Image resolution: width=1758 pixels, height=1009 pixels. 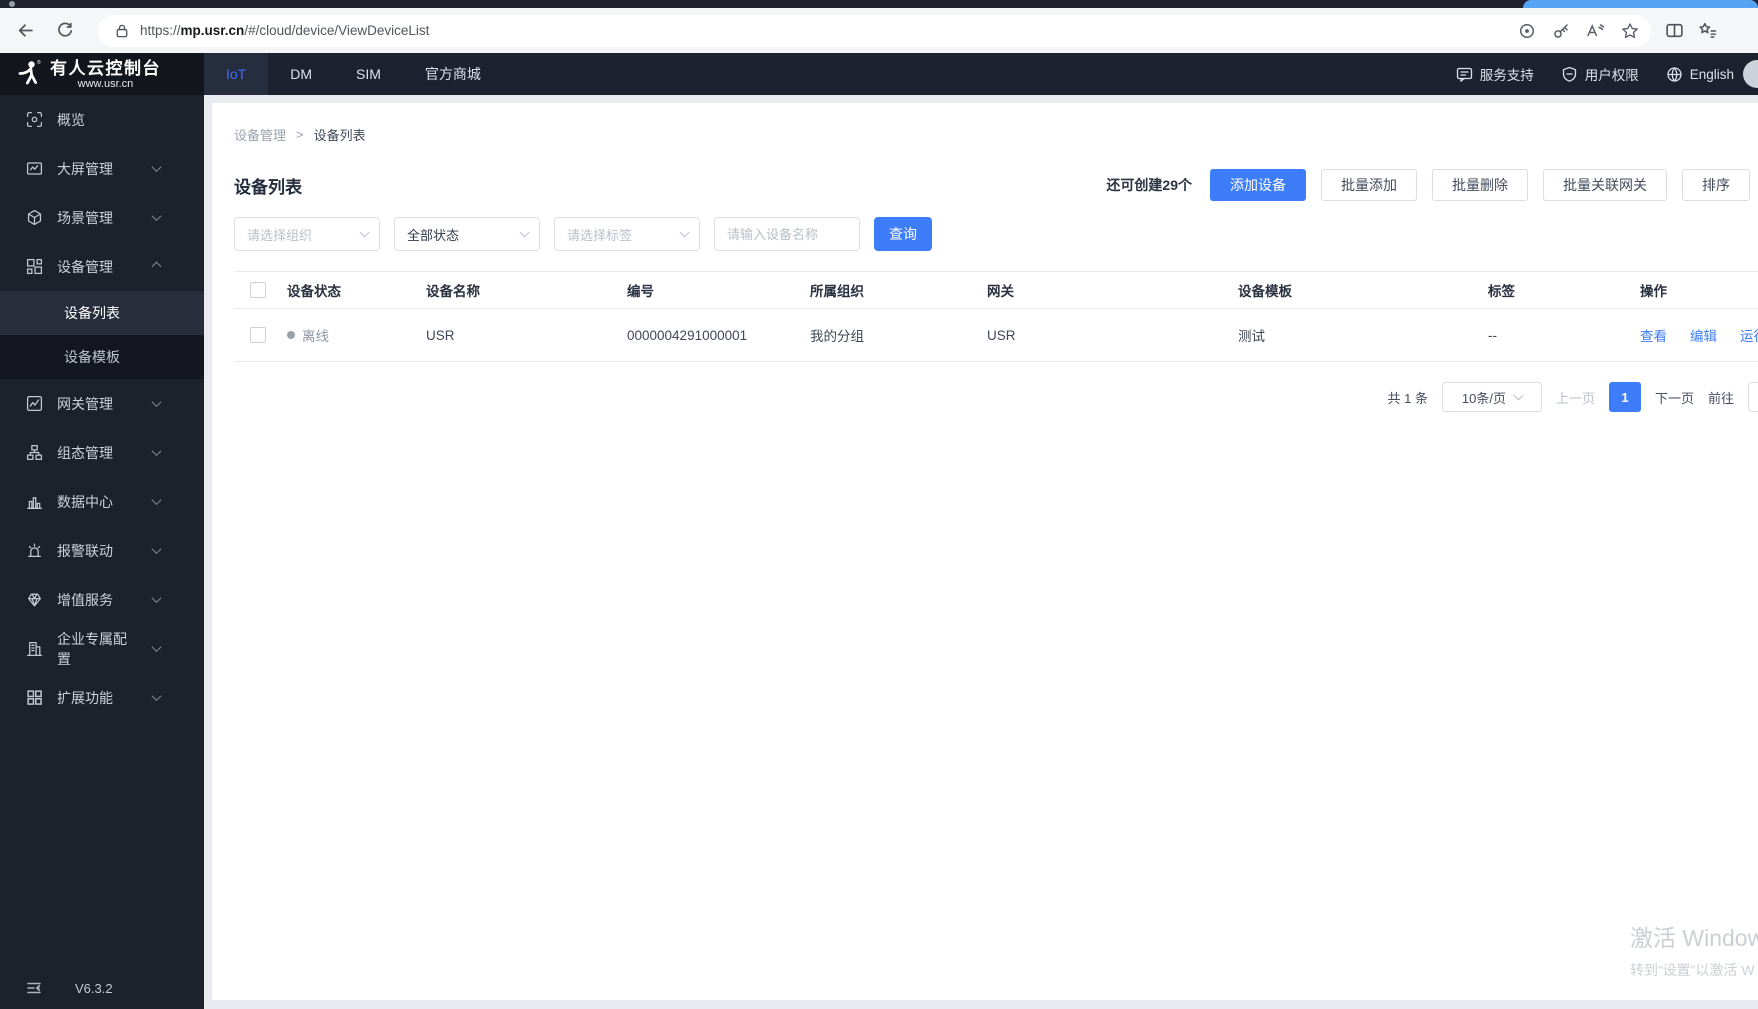 I want to click on back-icon, so click(x=25, y=31).